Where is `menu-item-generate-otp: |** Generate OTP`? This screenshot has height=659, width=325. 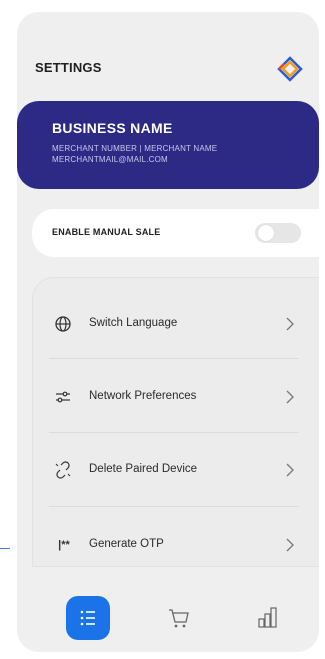
menu-item-generate-otp: |** Generate OTP is located at coordinates (176, 545).